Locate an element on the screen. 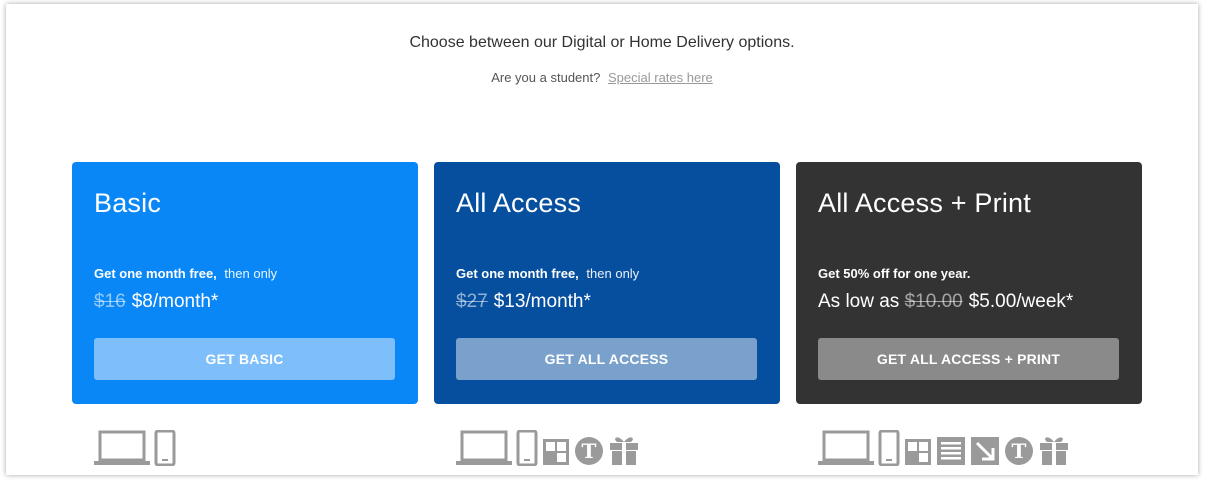 The image size is (1205, 480). plan-offer: Get 50% off for one year. is located at coordinates (896, 273).